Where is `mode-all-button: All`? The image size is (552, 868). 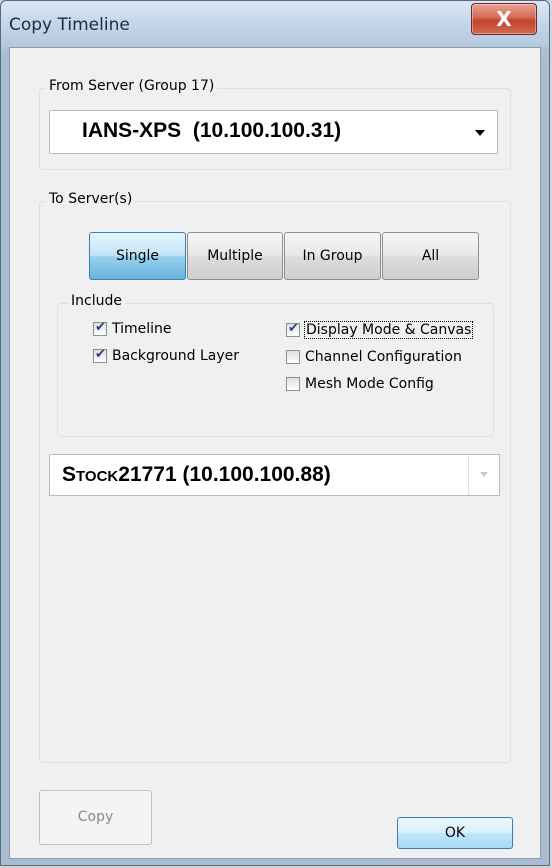
mode-all-button: All is located at coordinates (430, 256).